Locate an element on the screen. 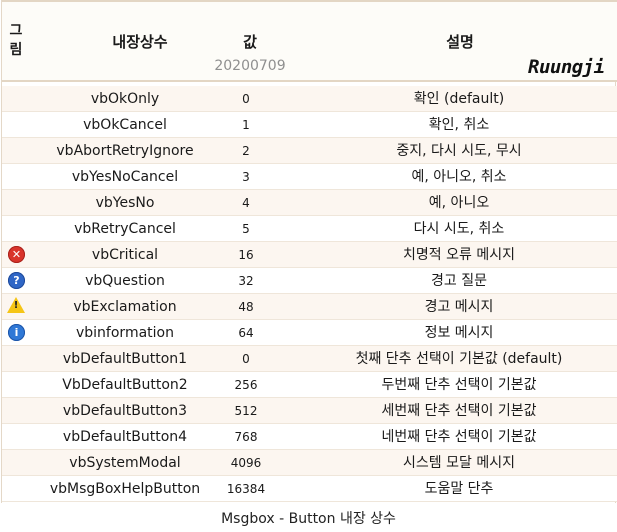 This screenshot has width=617, height=532. const-cell: vbDefaultButton3 is located at coordinates (125, 411).